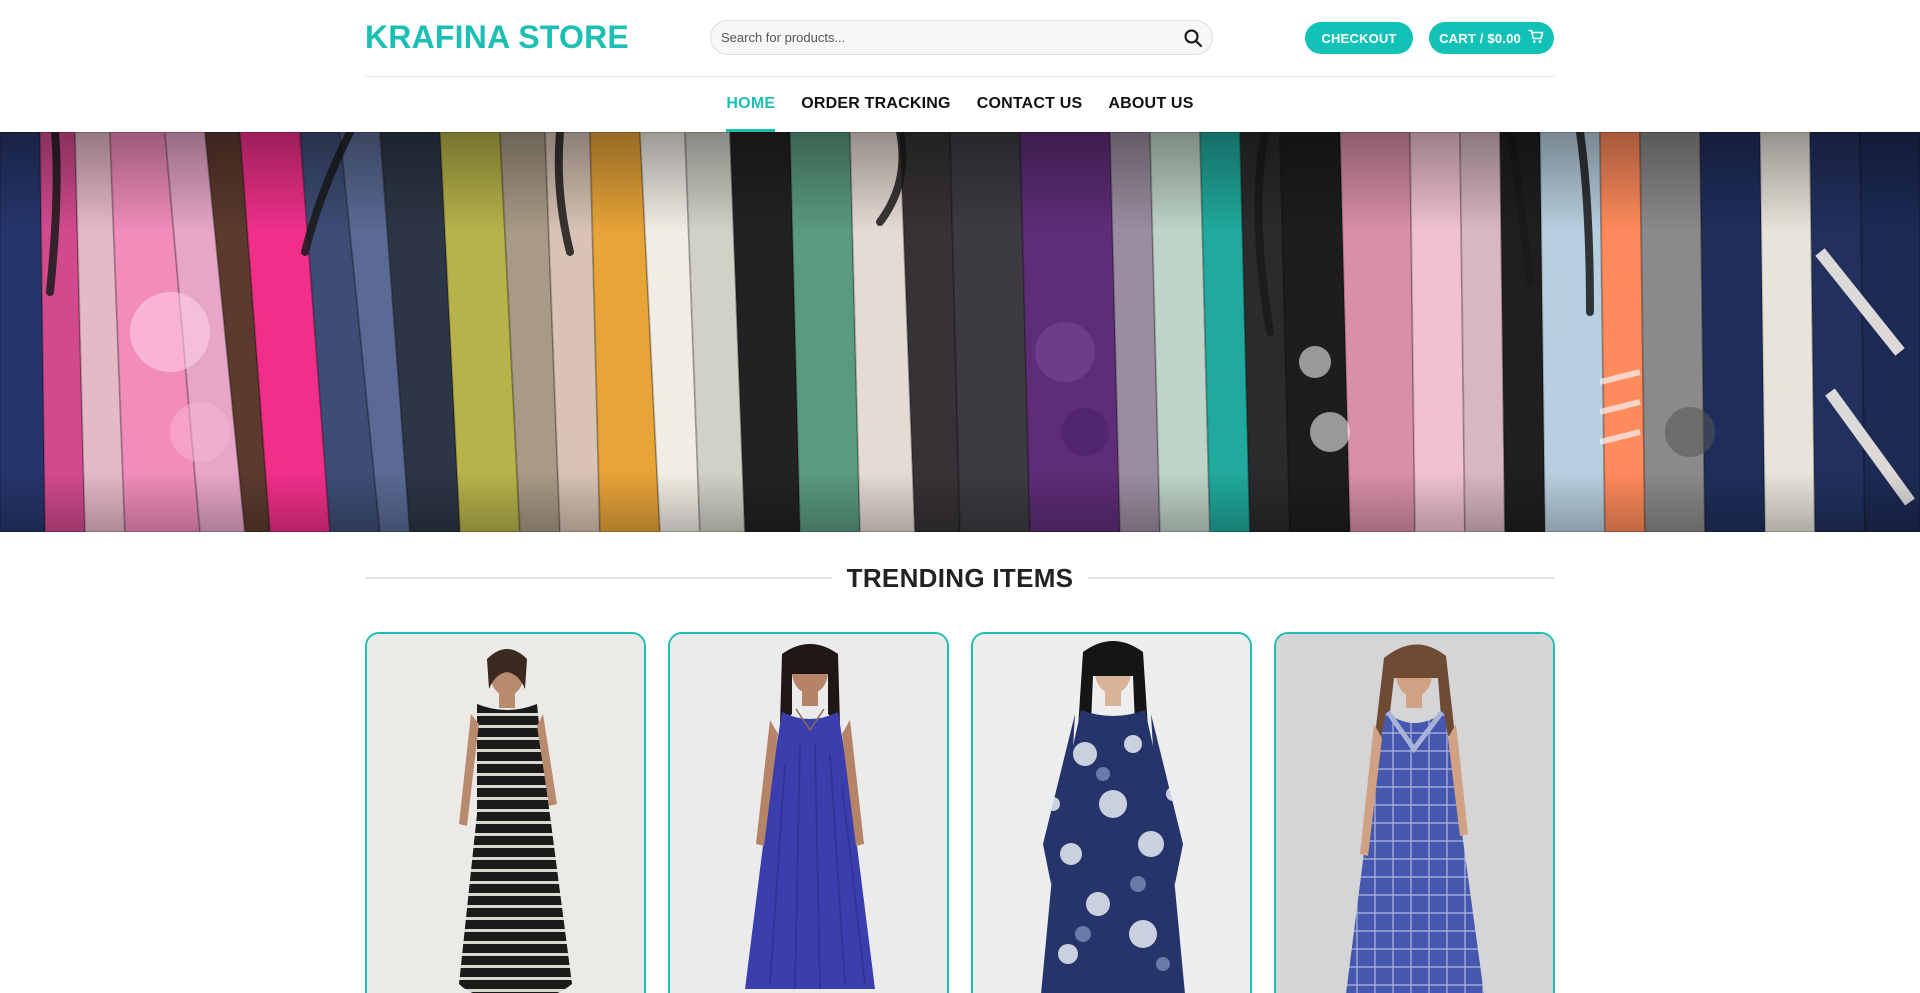 Image resolution: width=1920 pixels, height=993 pixels. I want to click on site-header: KRAFINA STORE CHECKOUT CART / $0.00, so click(960, 38).